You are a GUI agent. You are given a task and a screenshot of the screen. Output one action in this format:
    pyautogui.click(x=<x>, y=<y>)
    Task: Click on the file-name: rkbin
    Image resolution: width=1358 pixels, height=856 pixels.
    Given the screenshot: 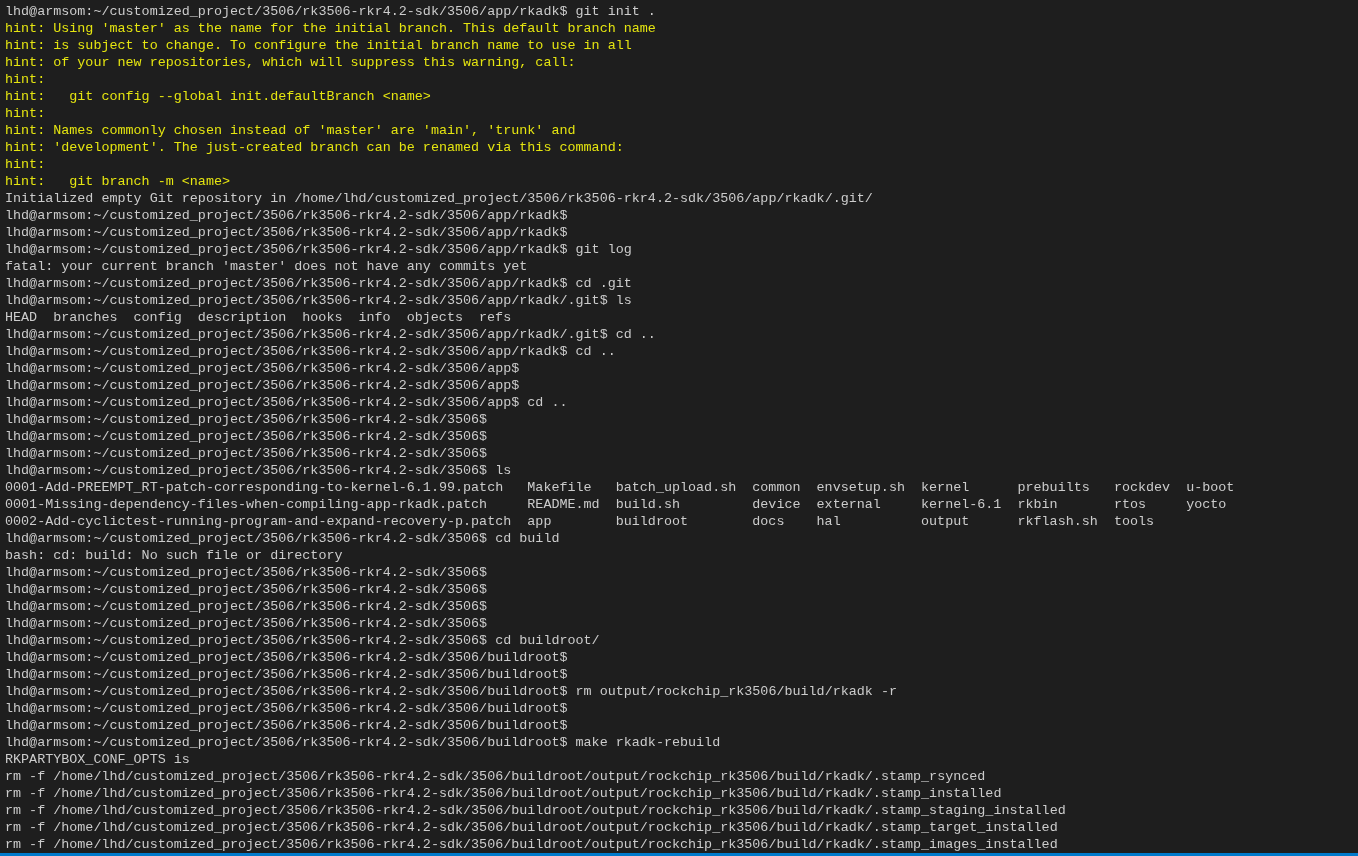 What is the action you would take?
    pyautogui.click(x=1037, y=504)
    